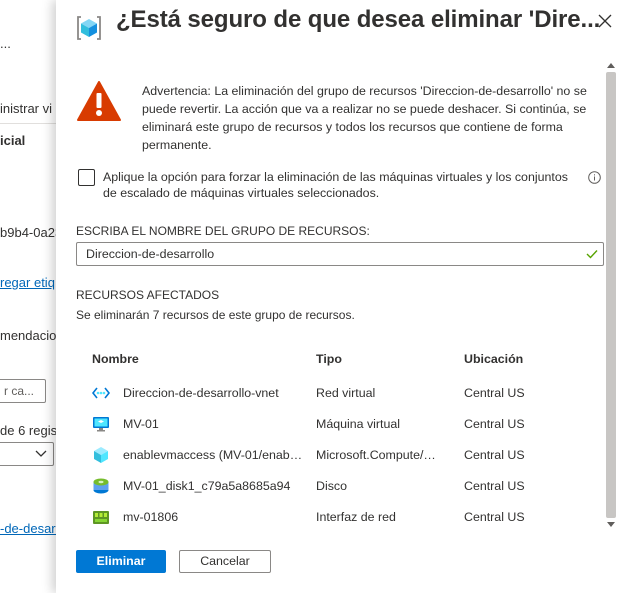  I want to click on scroll-up-icon, so click(611, 65).